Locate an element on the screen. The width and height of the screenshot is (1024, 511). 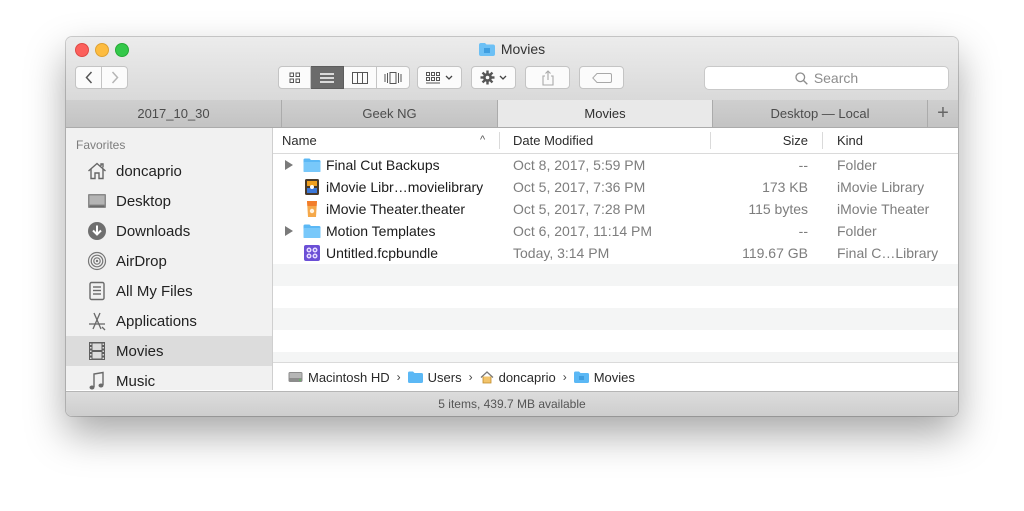
imovie-library-icon is located at coordinates (312, 187).